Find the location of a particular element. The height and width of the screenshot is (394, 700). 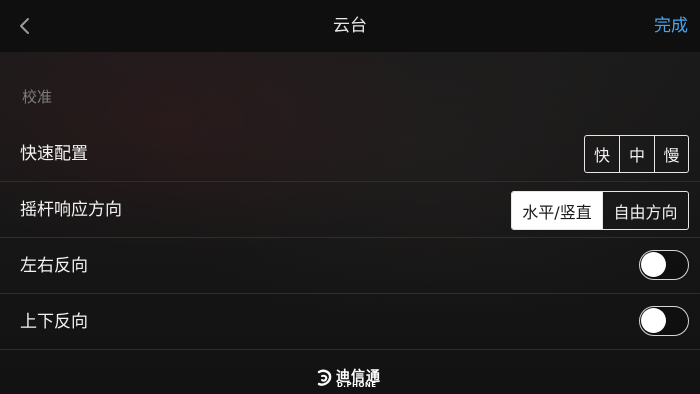

row-quick-config: 快速配置 快 中 慢 is located at coordinates (350, 154).